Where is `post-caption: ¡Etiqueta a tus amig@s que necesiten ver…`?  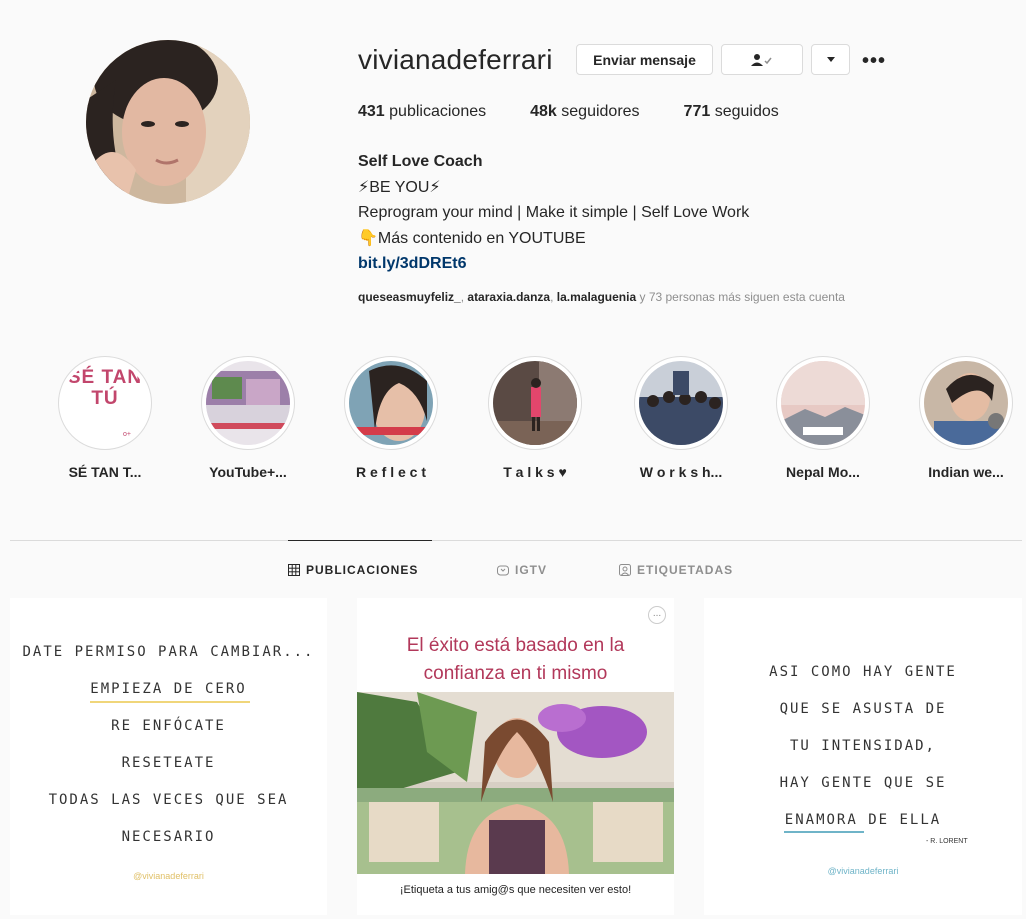 post-caption: ¡Etiqueta a tus amig@s que necesiten ver… is located at coordinates (515, 890).